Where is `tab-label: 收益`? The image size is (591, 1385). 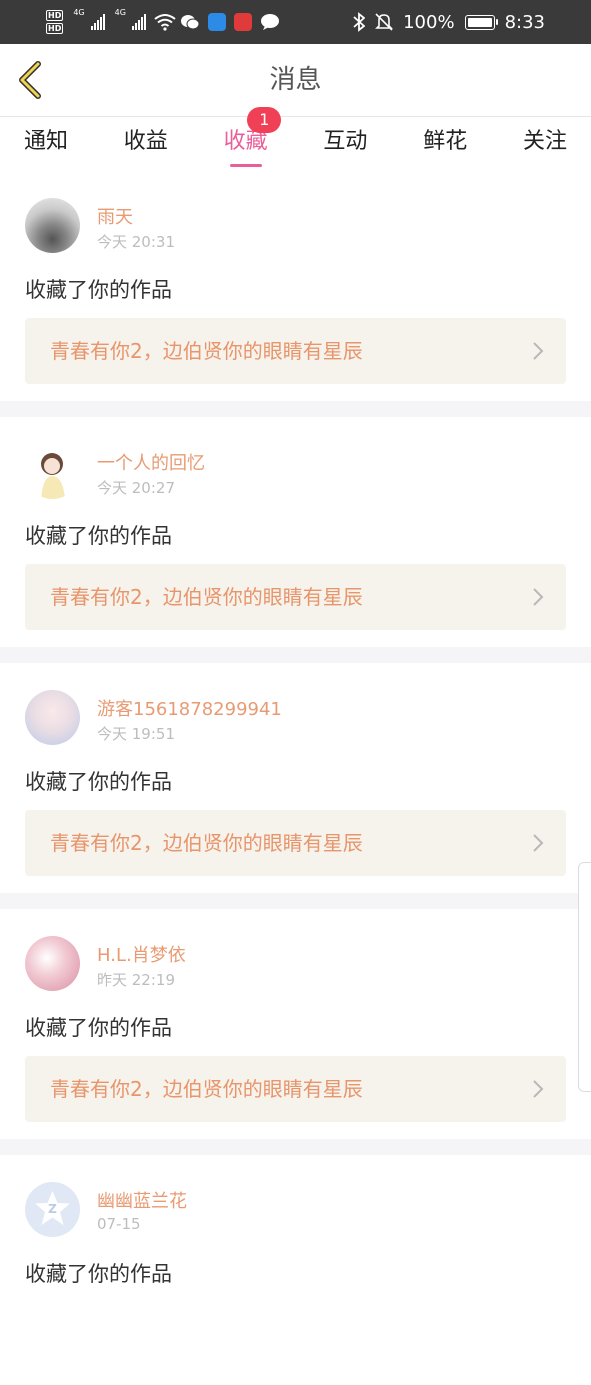 tab-label: 收益 is located at coordinates (145, 141).